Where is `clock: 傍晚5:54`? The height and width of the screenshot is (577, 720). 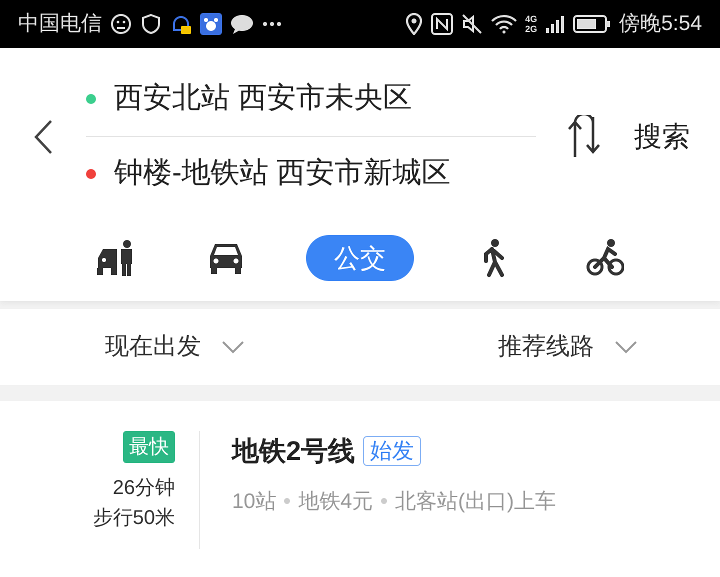
clock: 傍晚5:54 is located at coordinates (660, 24).